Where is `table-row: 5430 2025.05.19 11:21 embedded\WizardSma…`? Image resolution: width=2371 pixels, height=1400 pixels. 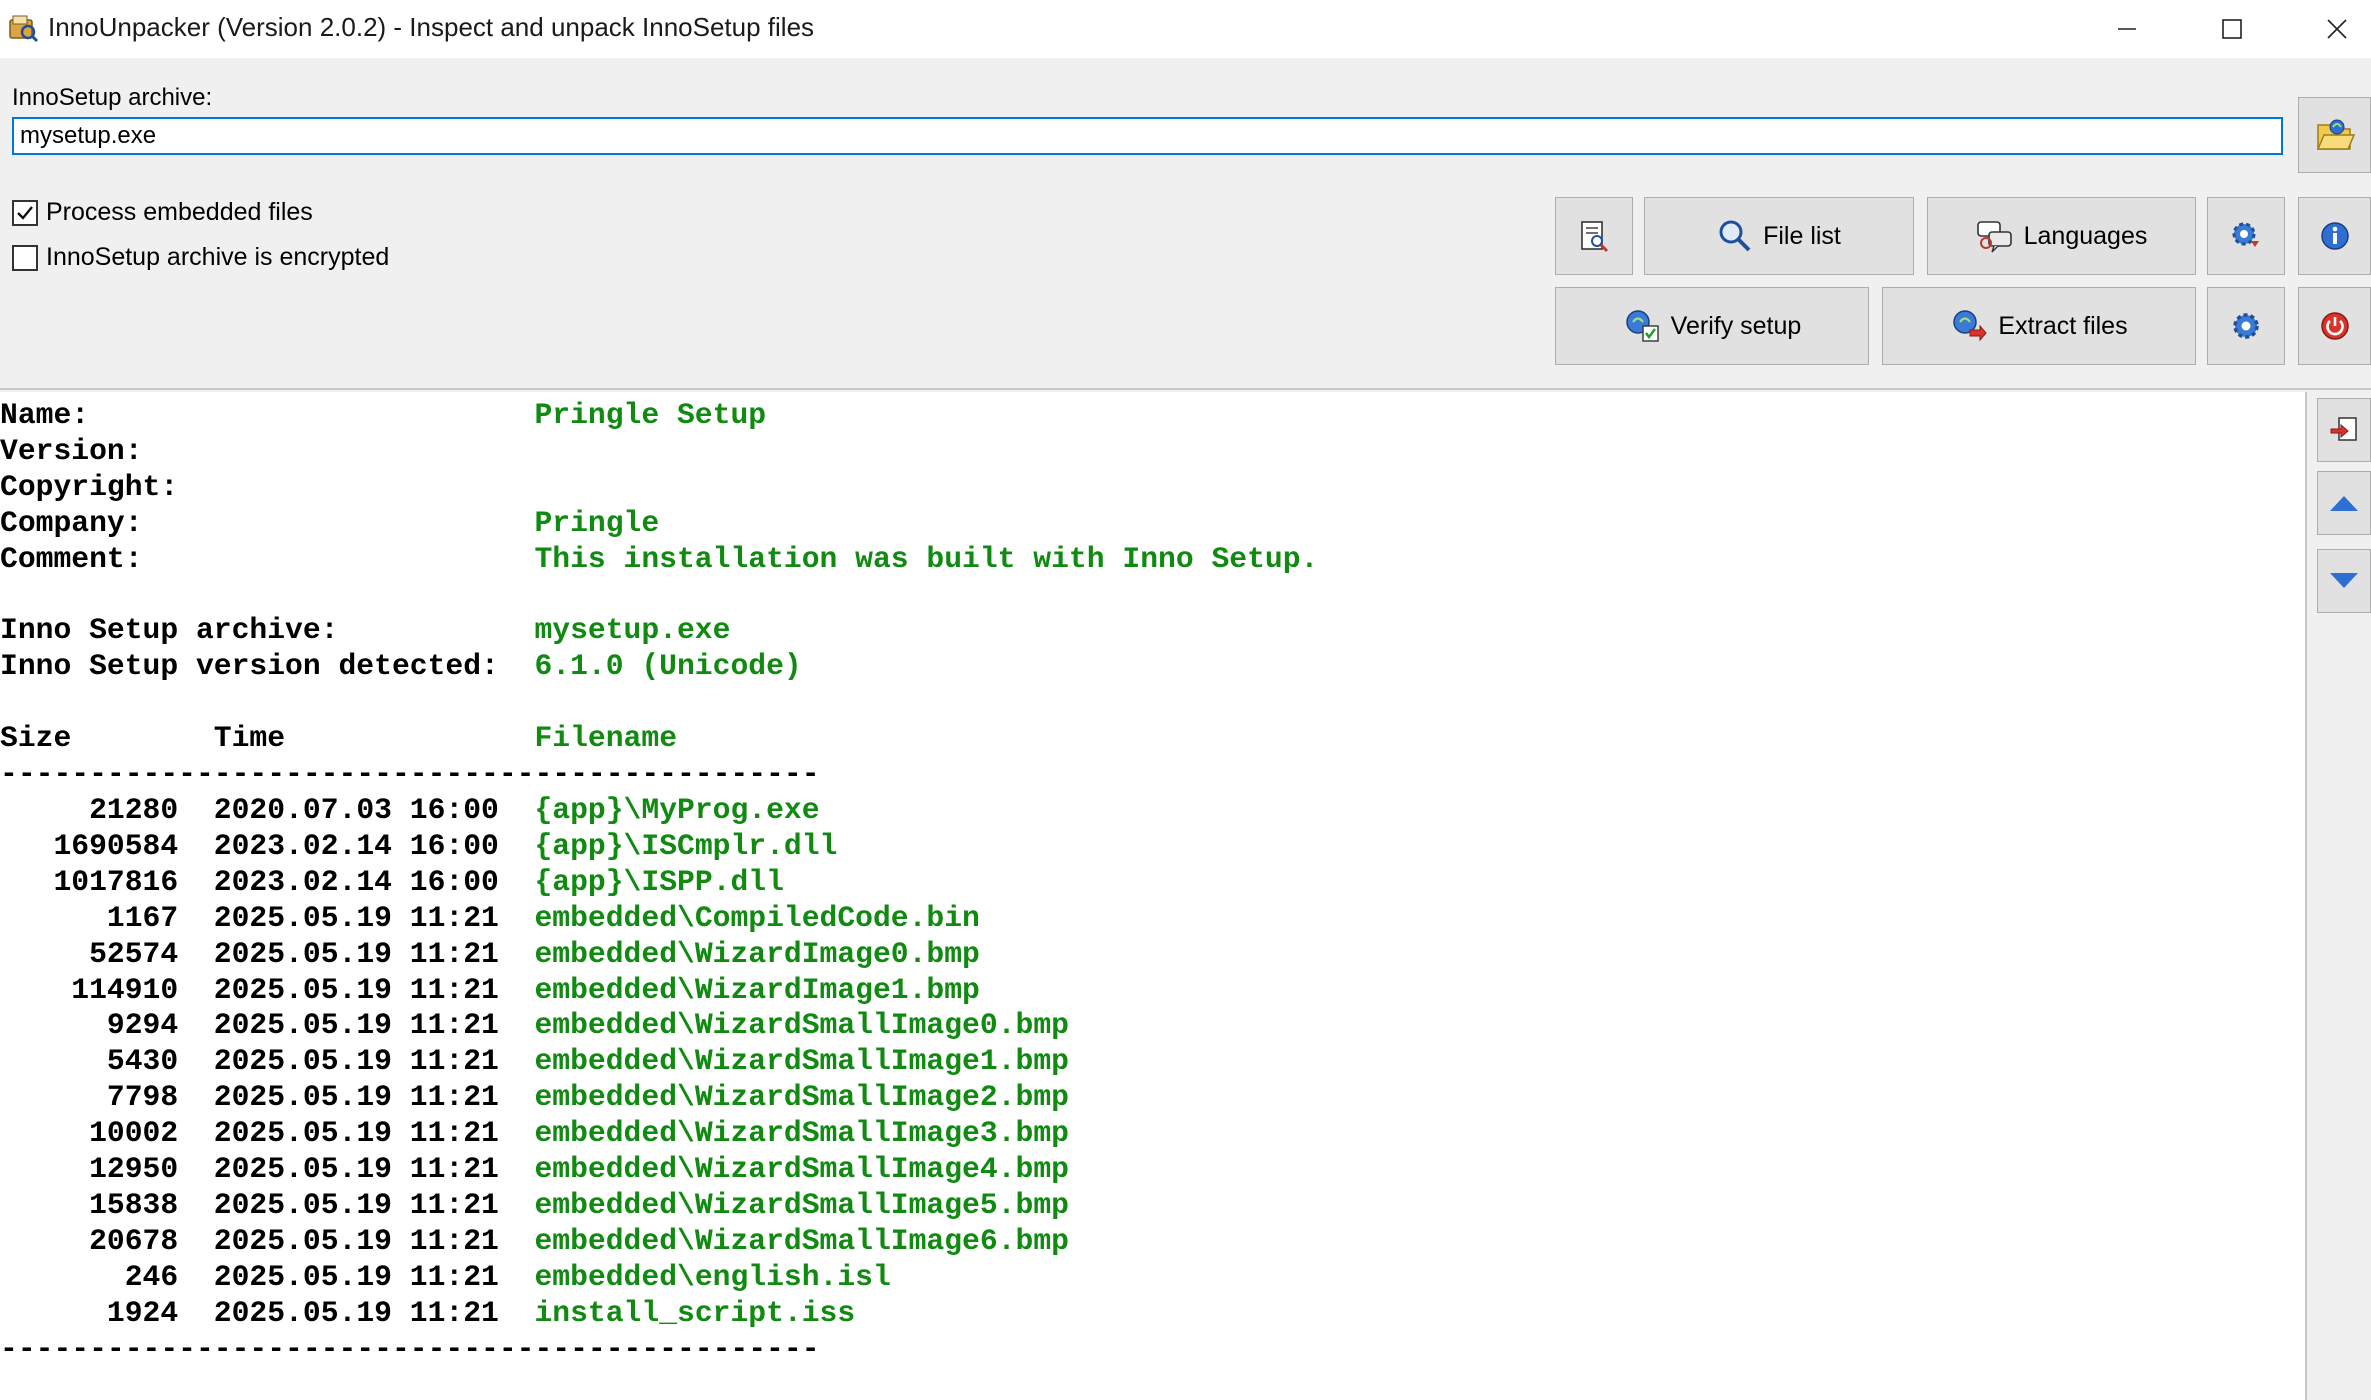
table-row: 5430 2025.05.19 11:21 embedded\WizardSma… is located at coordinates (534, 1061).